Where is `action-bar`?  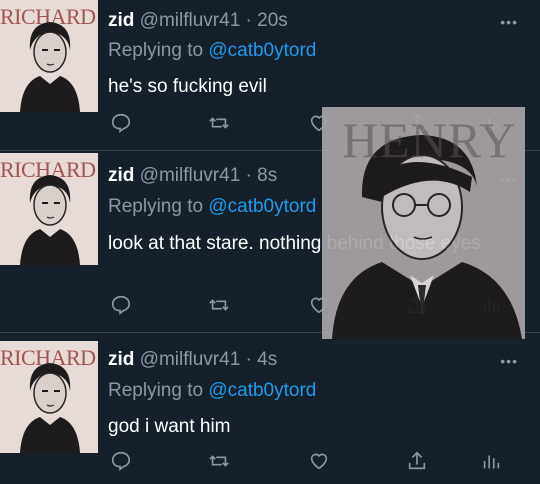
action-bar is located at coordinates (308, 463).